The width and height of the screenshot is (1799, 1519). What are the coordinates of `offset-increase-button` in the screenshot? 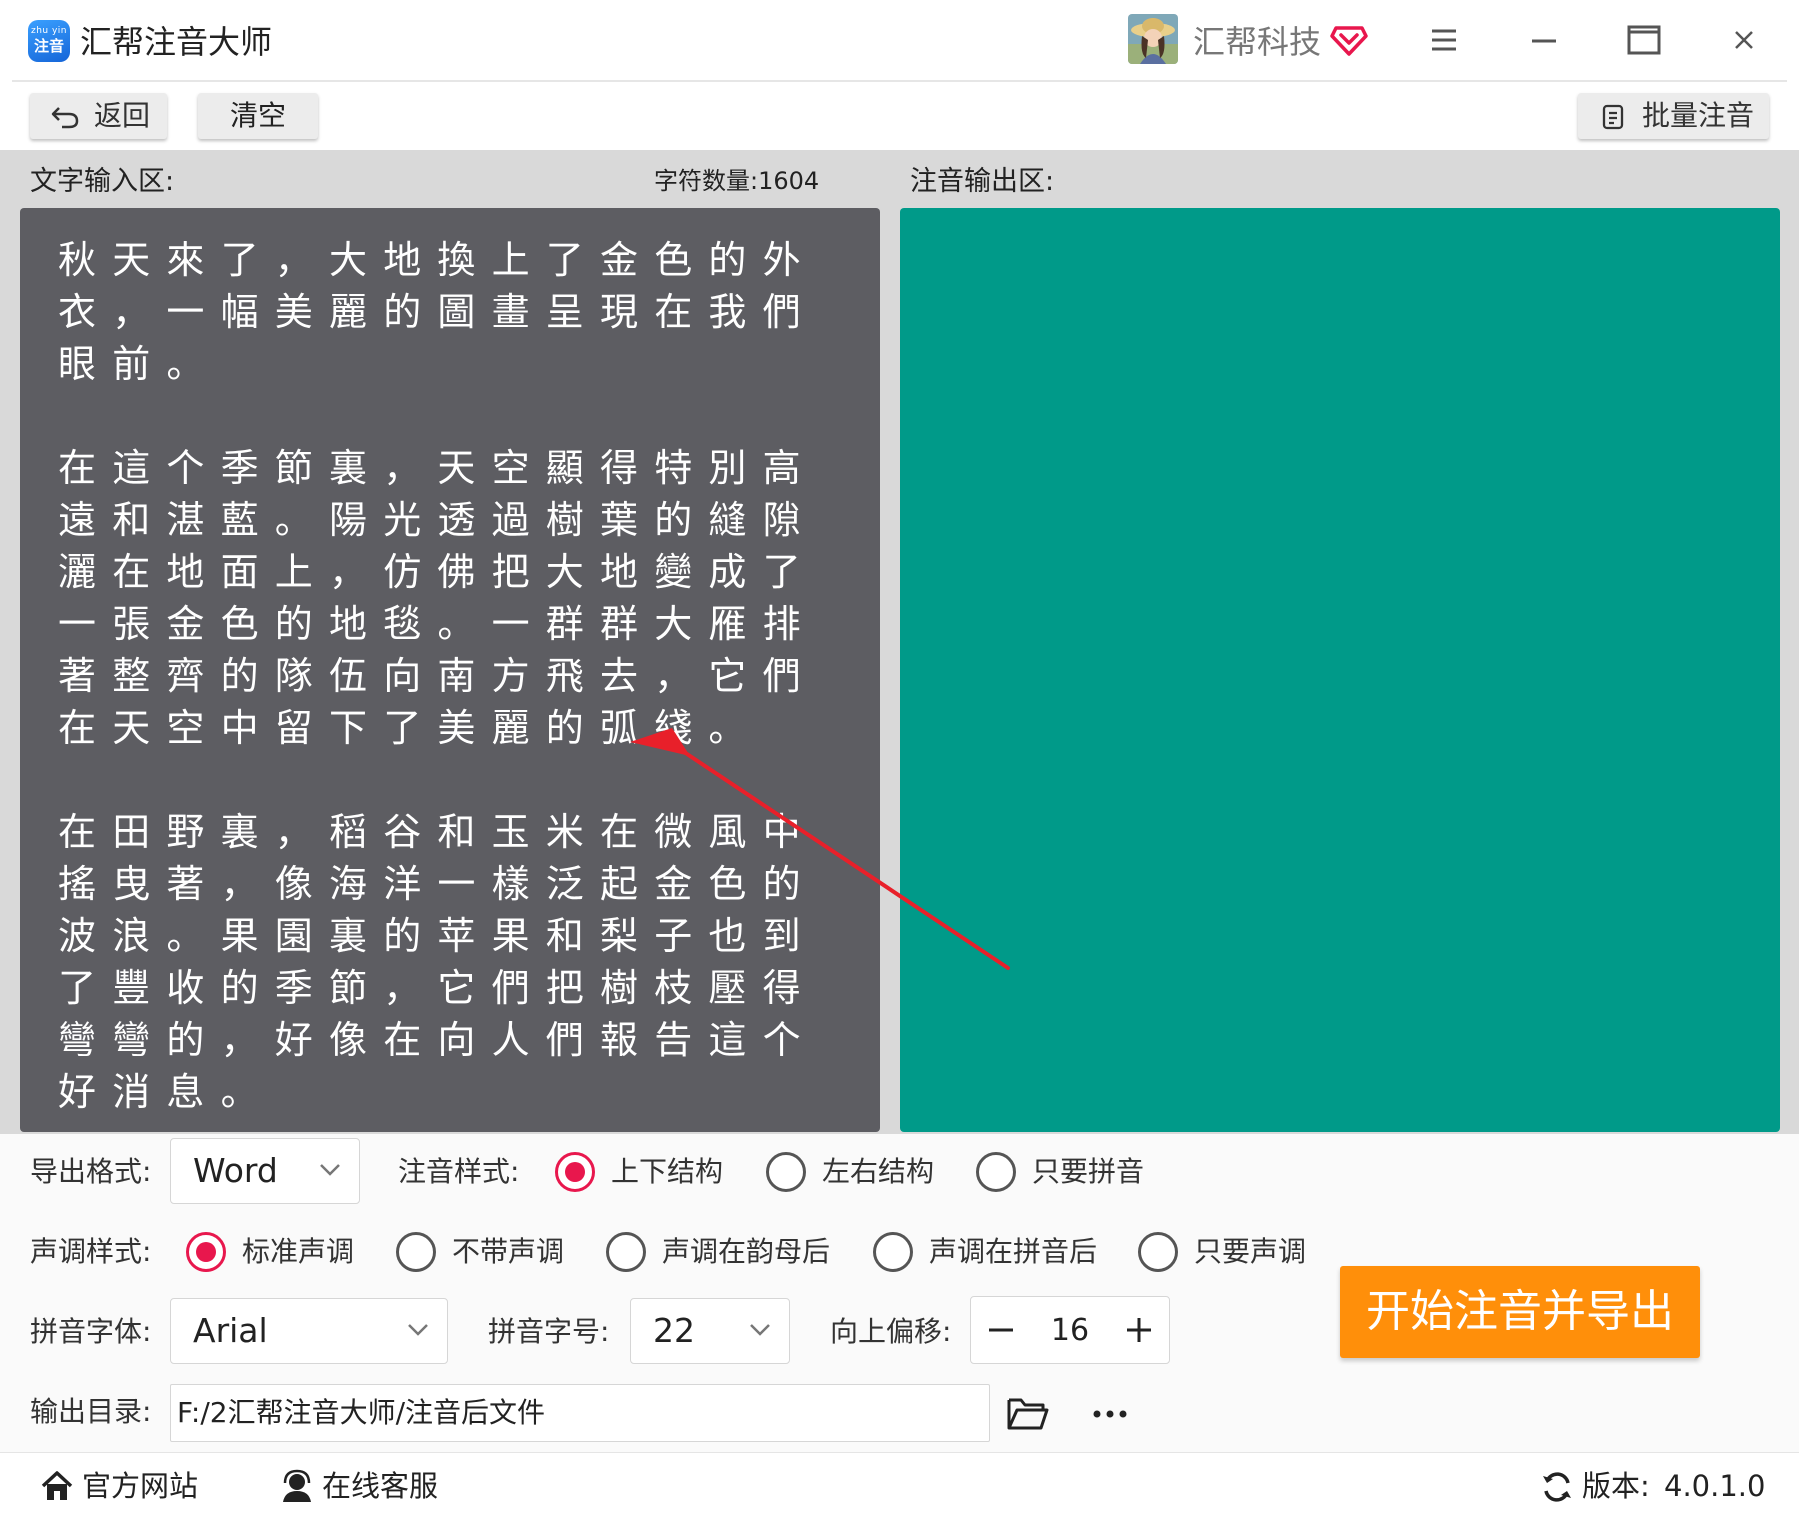 It's located at (1139, 1330).